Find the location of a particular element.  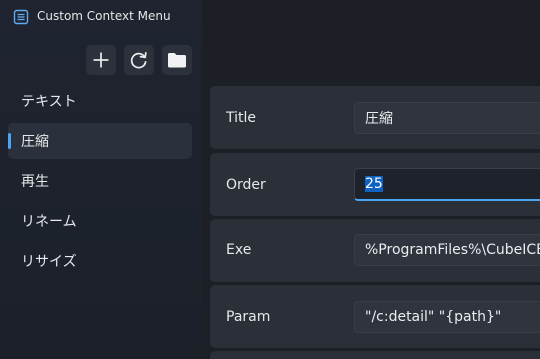

sidebar-item-label: 再生 is located at coordinates (35, 182).